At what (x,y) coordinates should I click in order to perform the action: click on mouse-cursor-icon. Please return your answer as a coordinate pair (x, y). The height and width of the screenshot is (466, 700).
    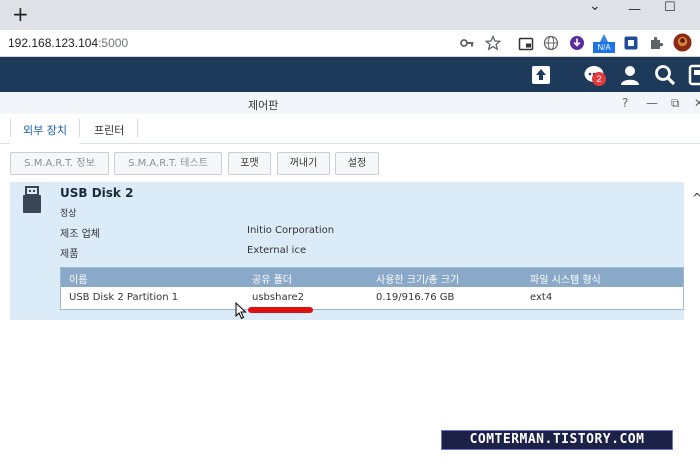
    Looking at the image, I should click on (241, 311).